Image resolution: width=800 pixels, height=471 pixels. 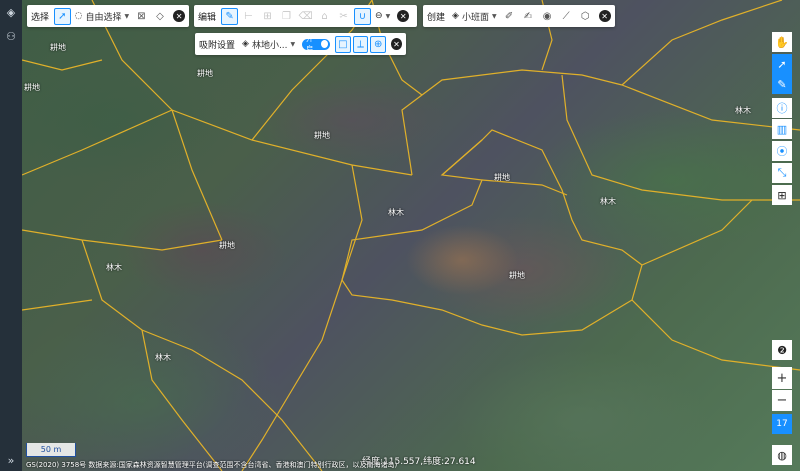 I want to click on reshape-icon: ⌂, so click(x=324, y=16).